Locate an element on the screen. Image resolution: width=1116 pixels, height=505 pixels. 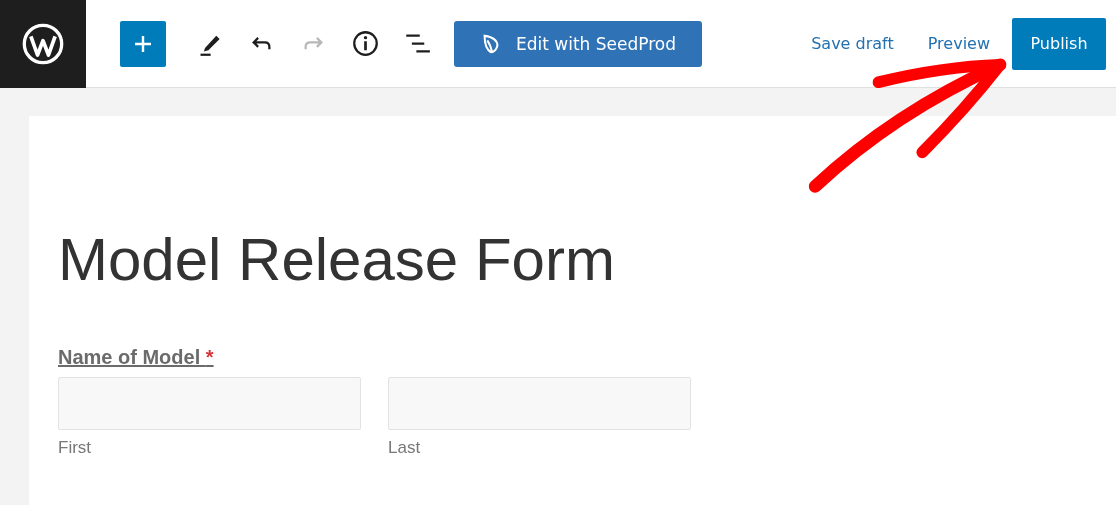
publish-button: Publish is located at coordinates (1059, 43).